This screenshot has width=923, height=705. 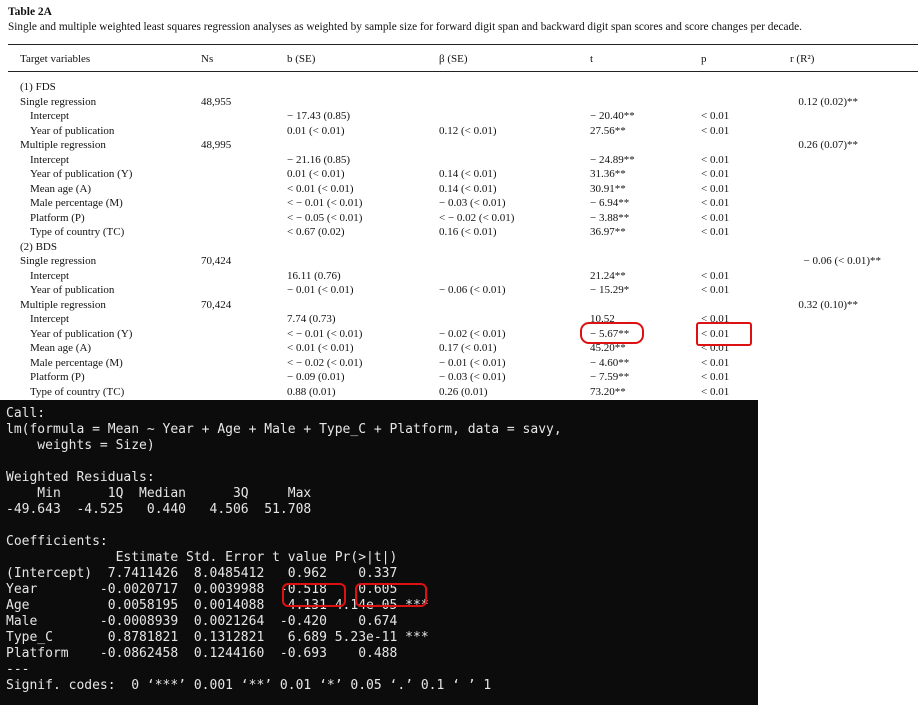 I want to click on table-row: (2) BDS, so click(x=461, y=247).